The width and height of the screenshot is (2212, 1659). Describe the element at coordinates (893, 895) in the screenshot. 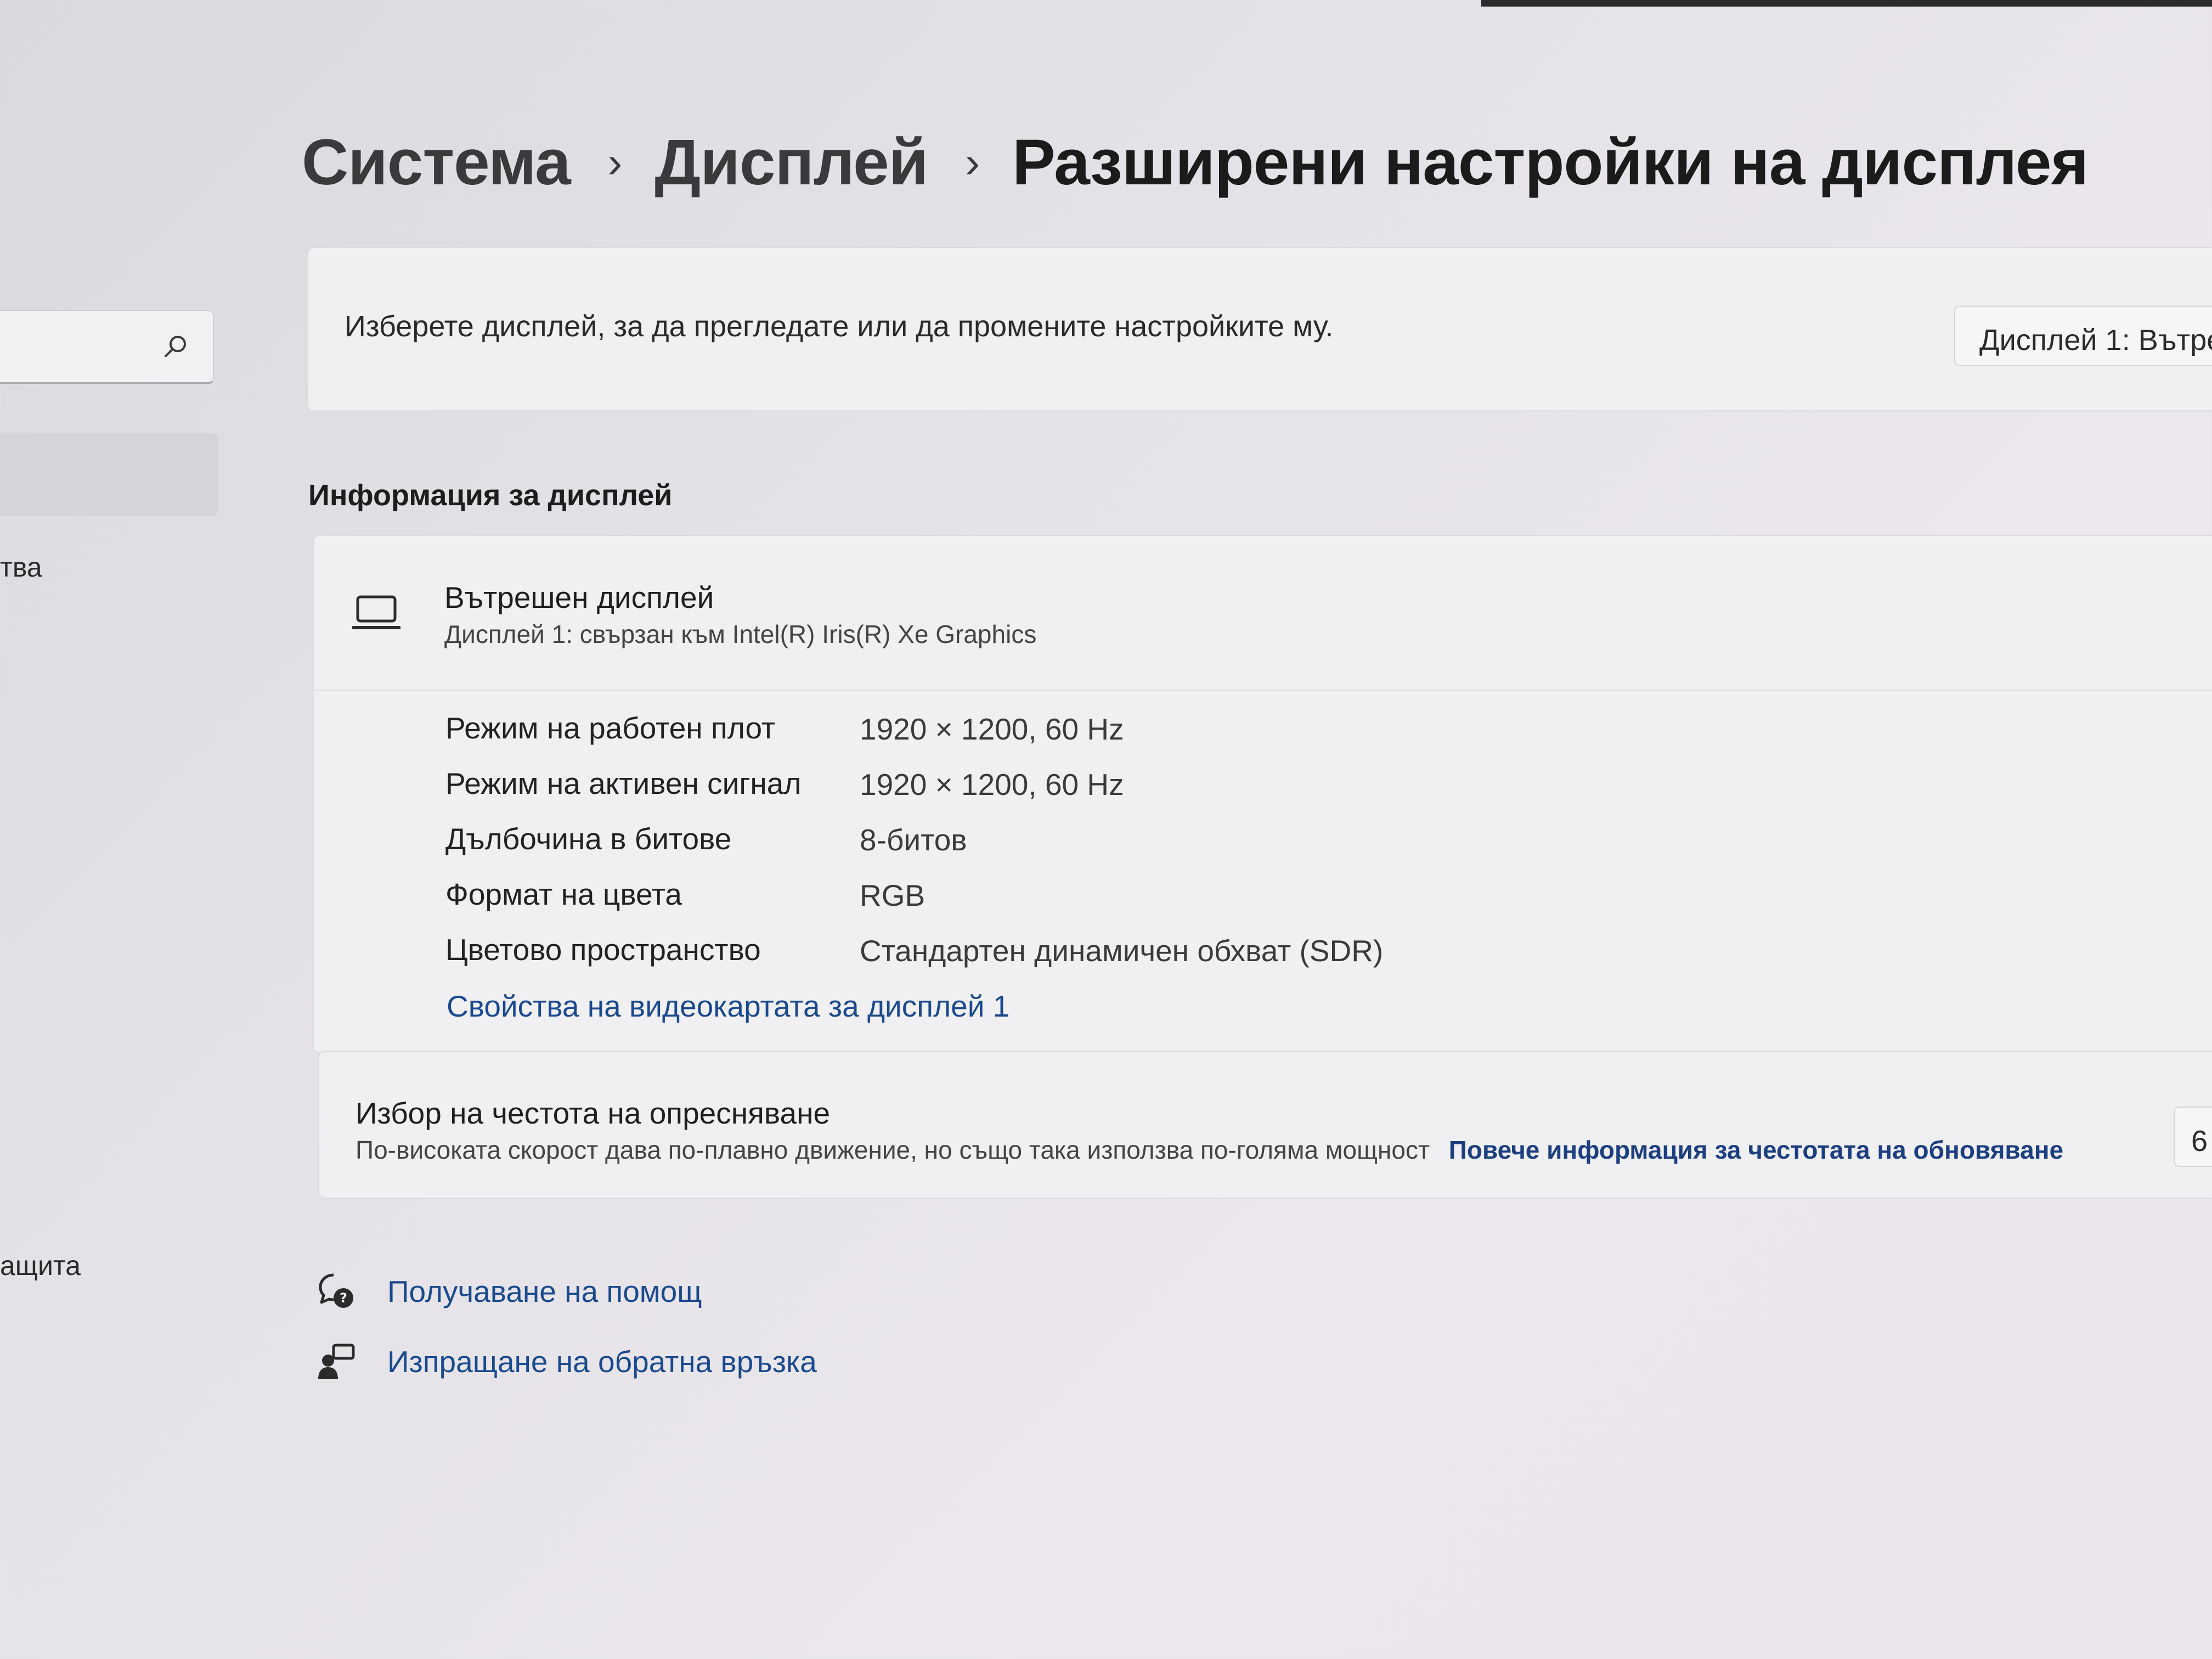

I see `property-value: RGB` at that location.